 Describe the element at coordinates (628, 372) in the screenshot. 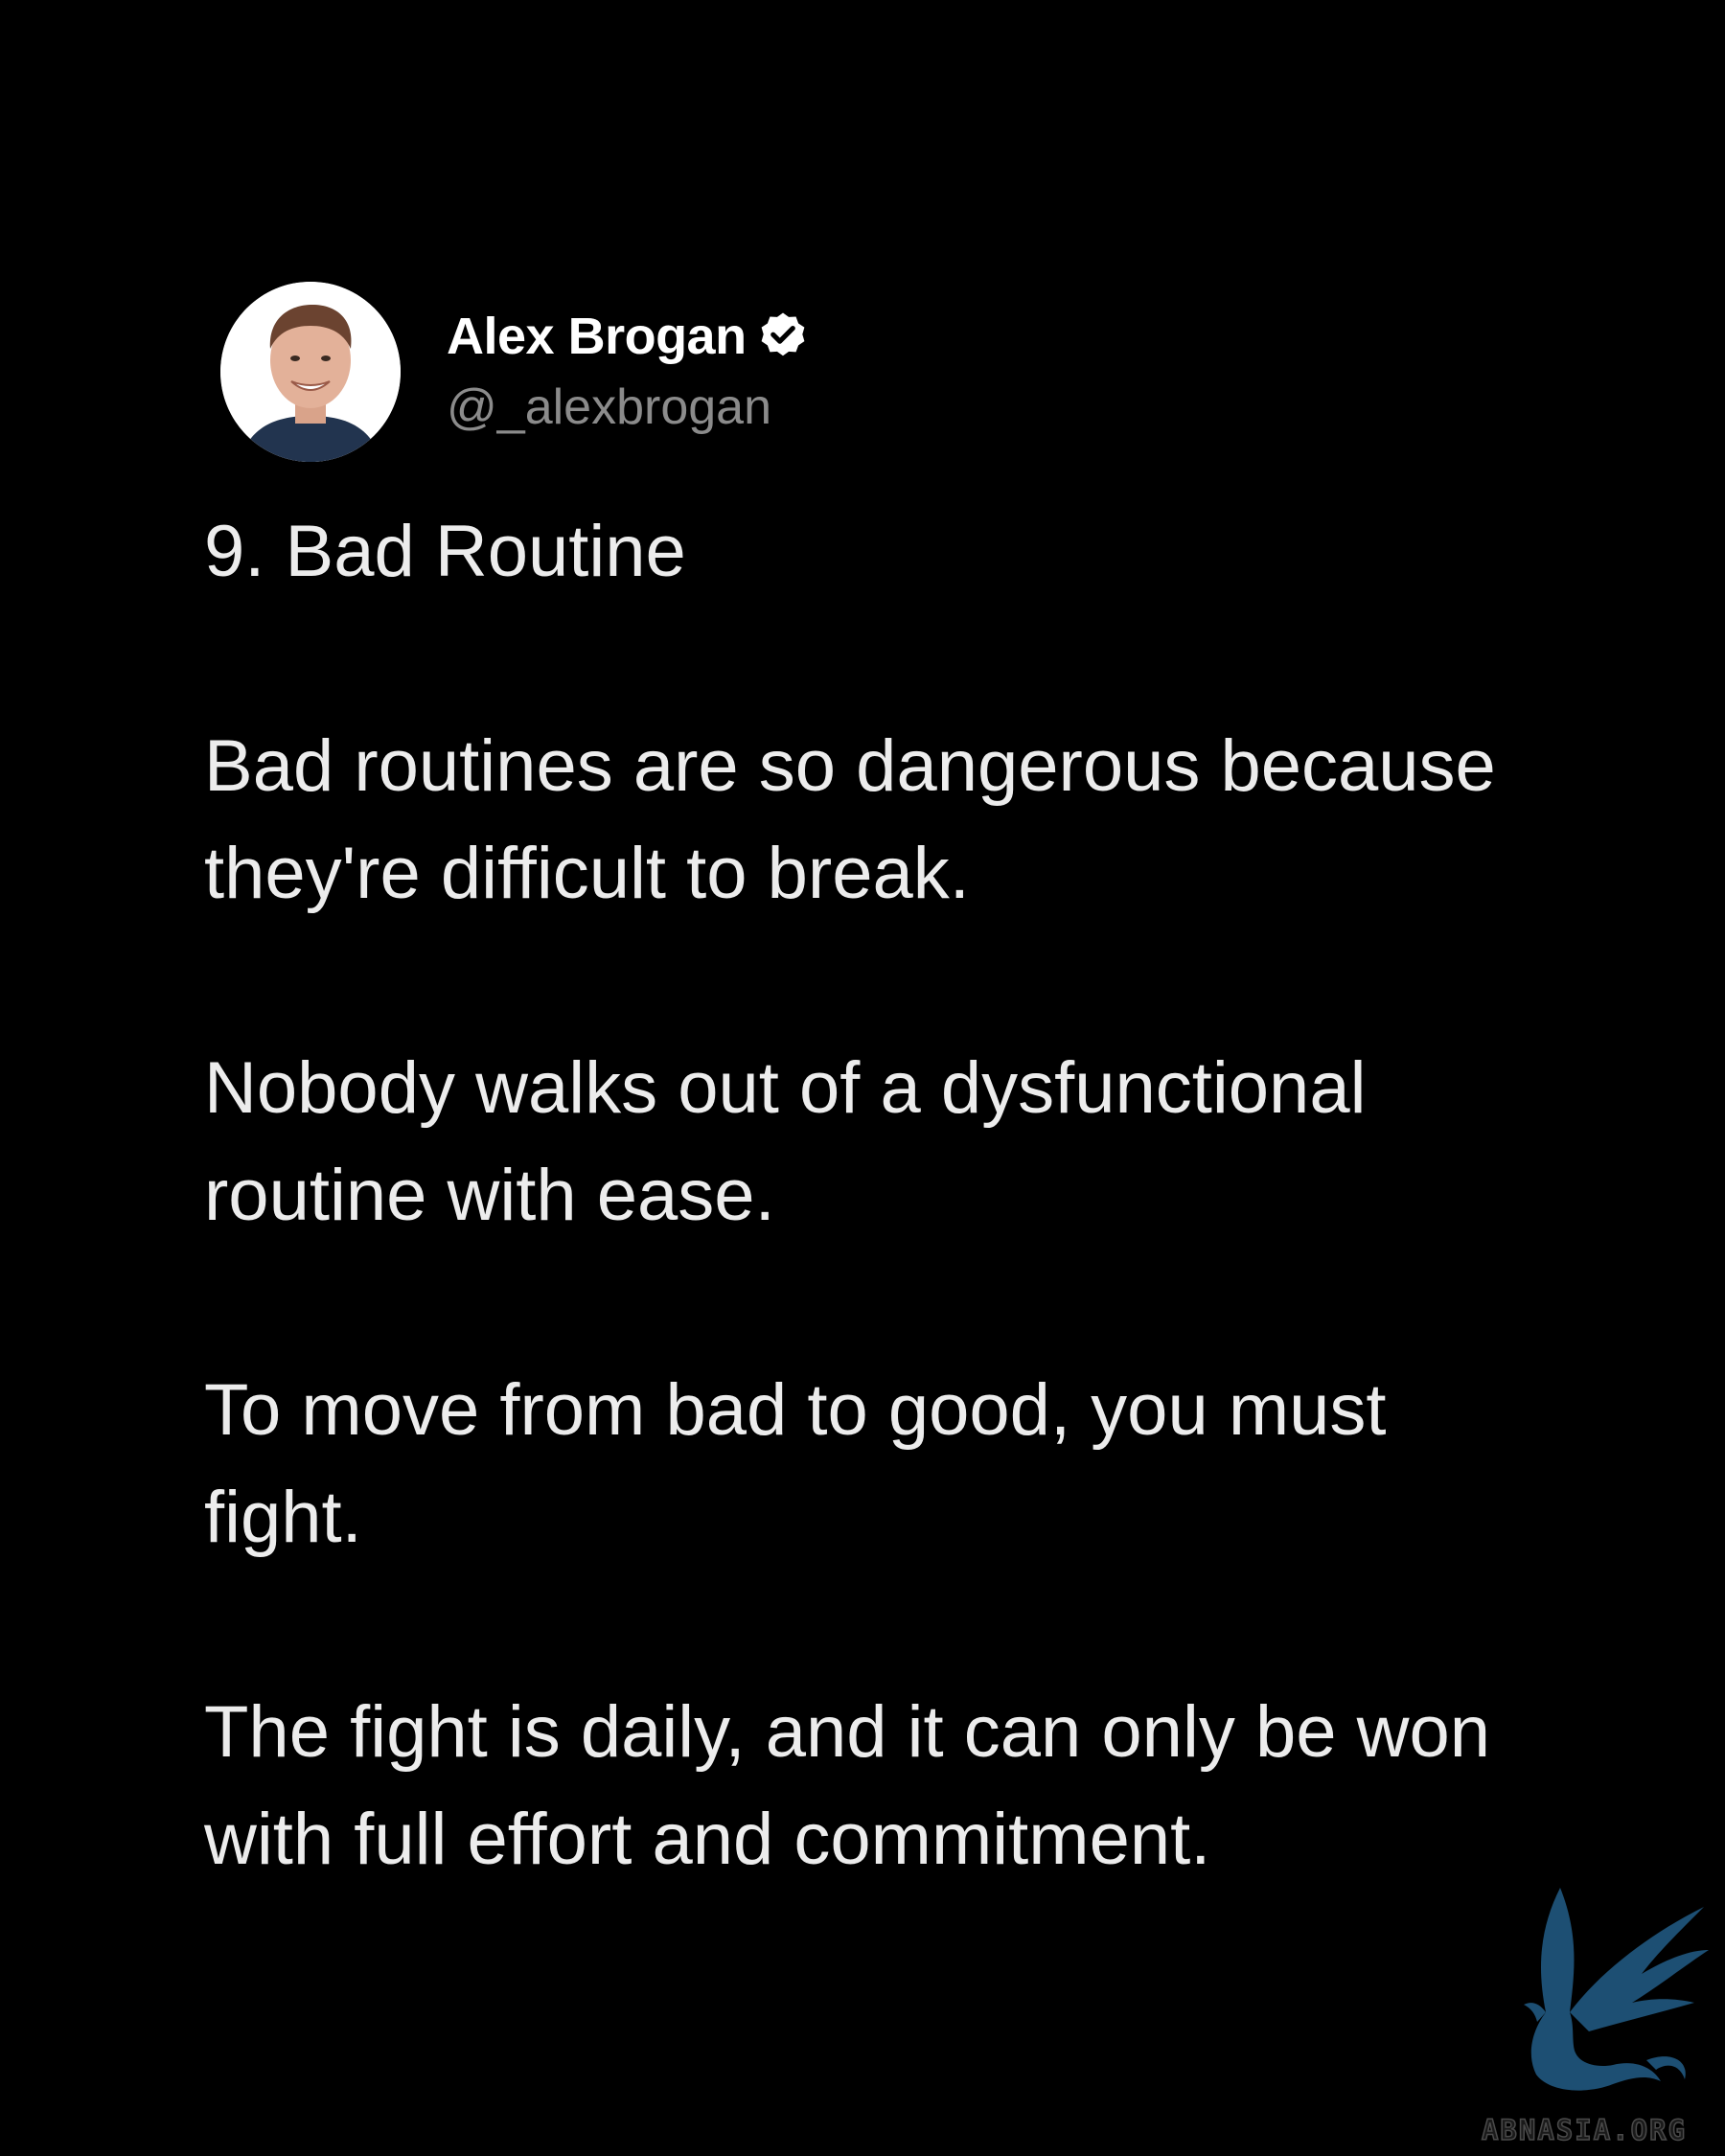

I see `author-names: Alex Brogan @_alexbrogan` at that location.